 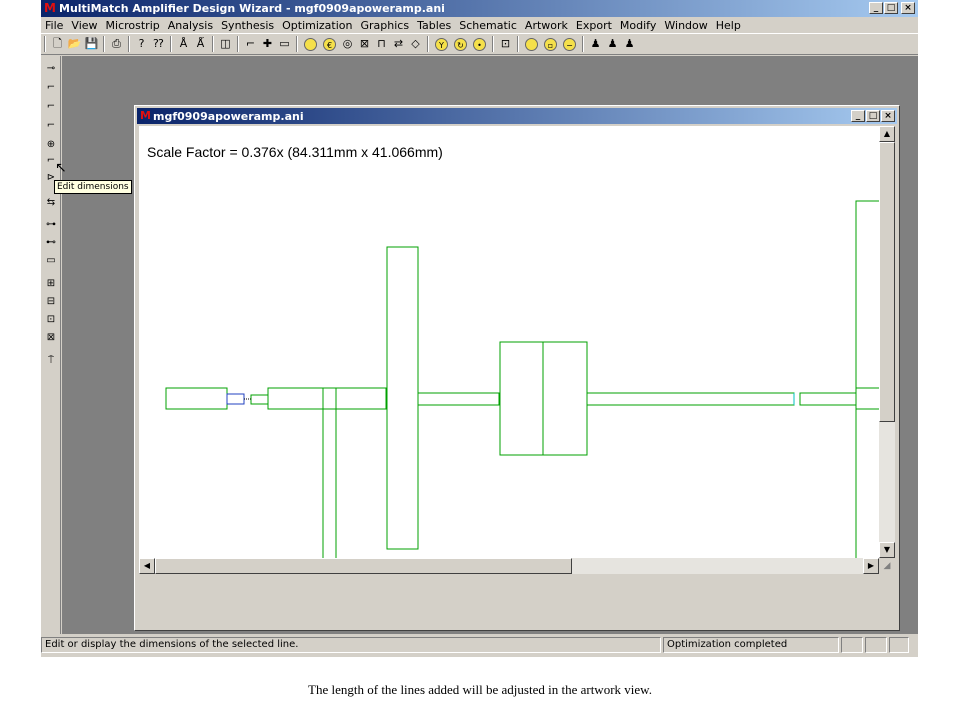 I want to click on menu-tables: Tables, so click(x=434, y=25).